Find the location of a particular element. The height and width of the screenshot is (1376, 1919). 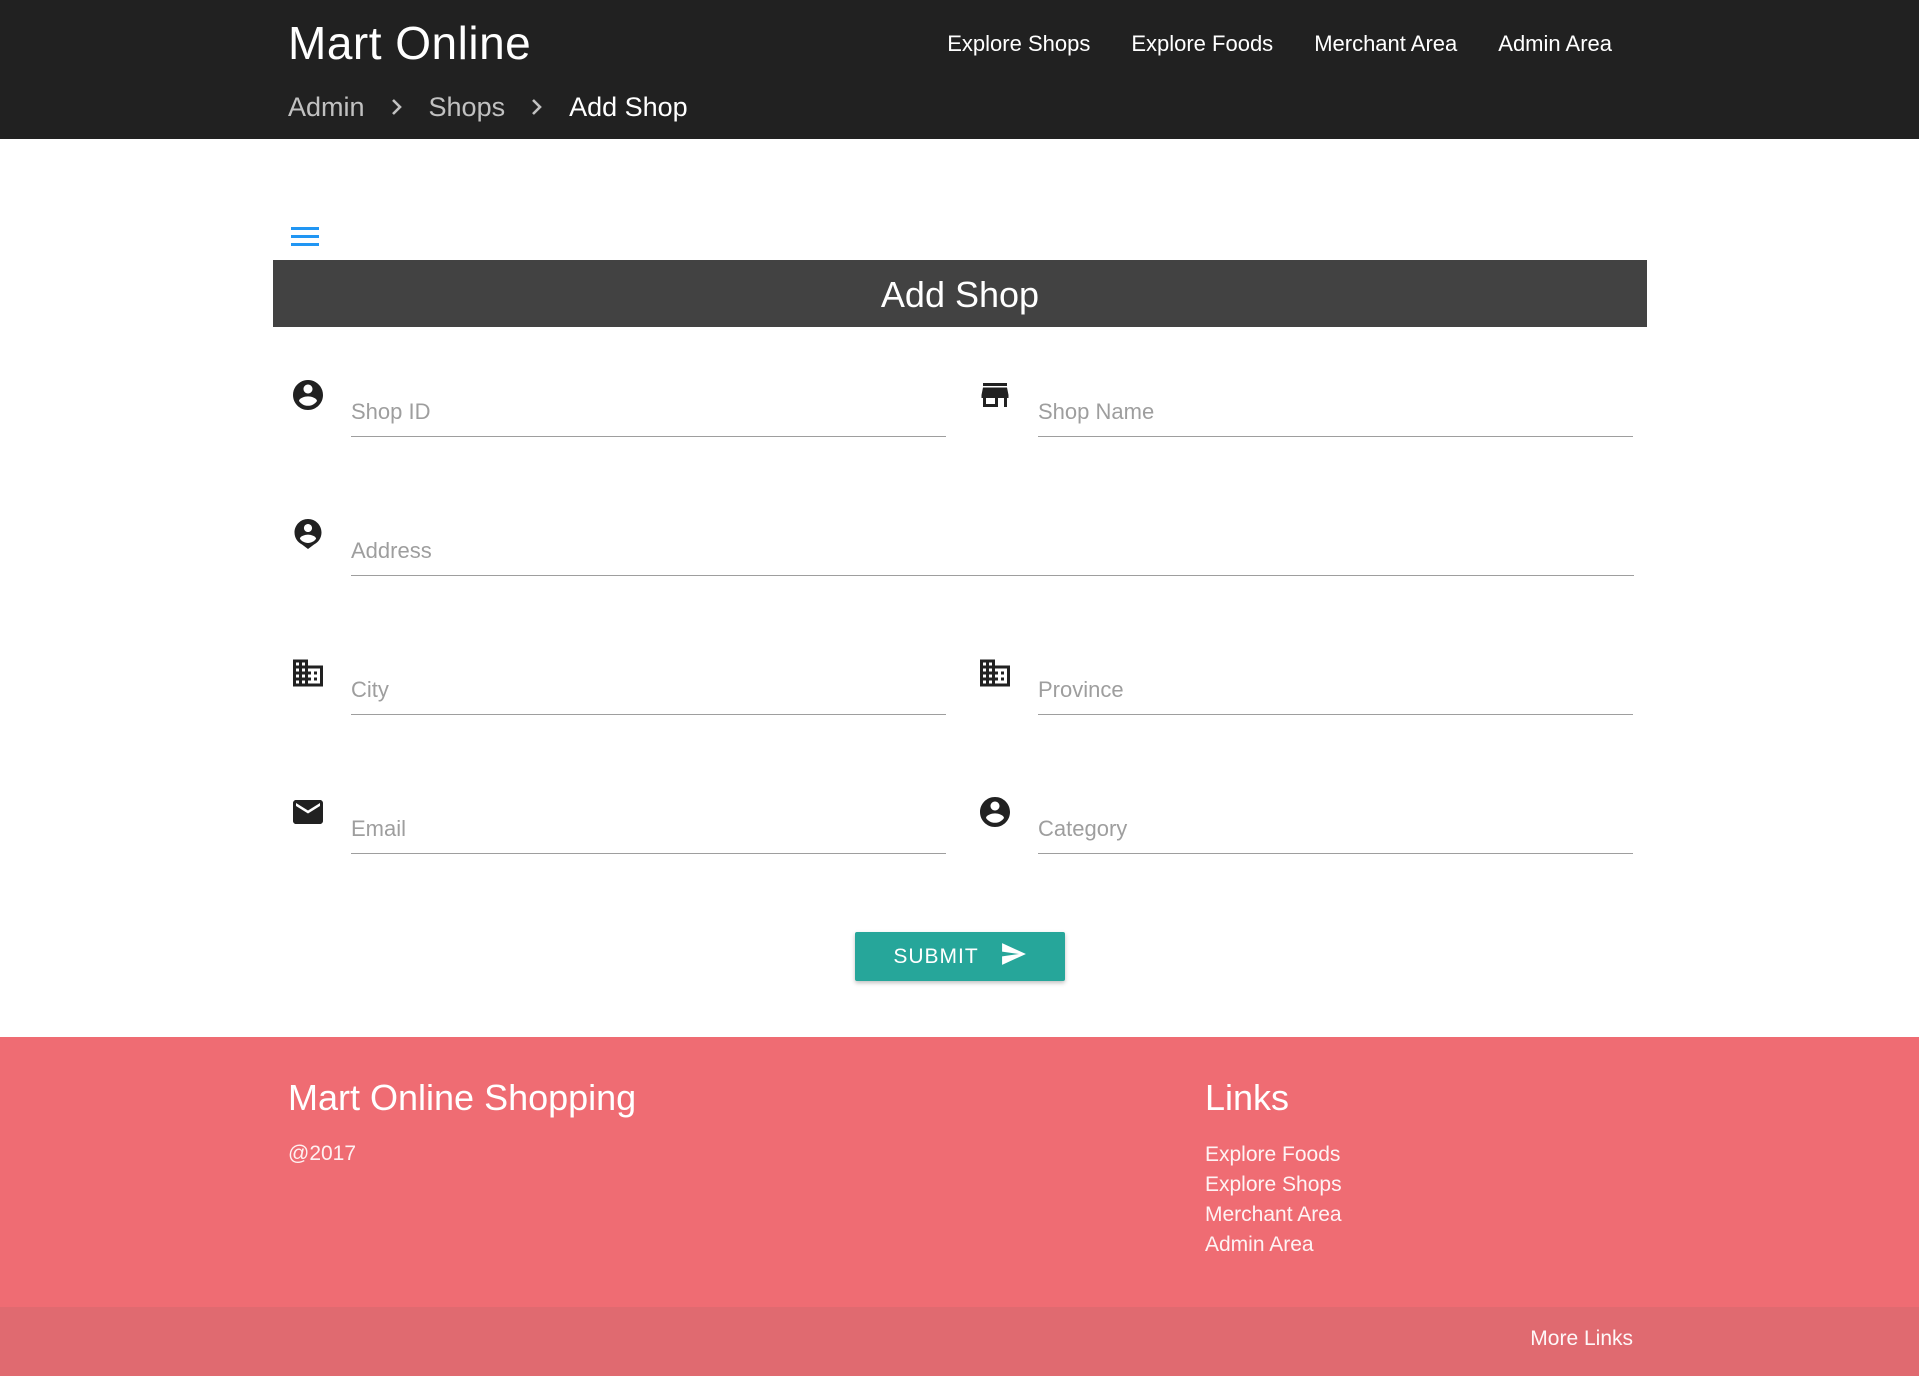

nav-merchant-area: Merchant Area is located at coordinates (1385, 44).